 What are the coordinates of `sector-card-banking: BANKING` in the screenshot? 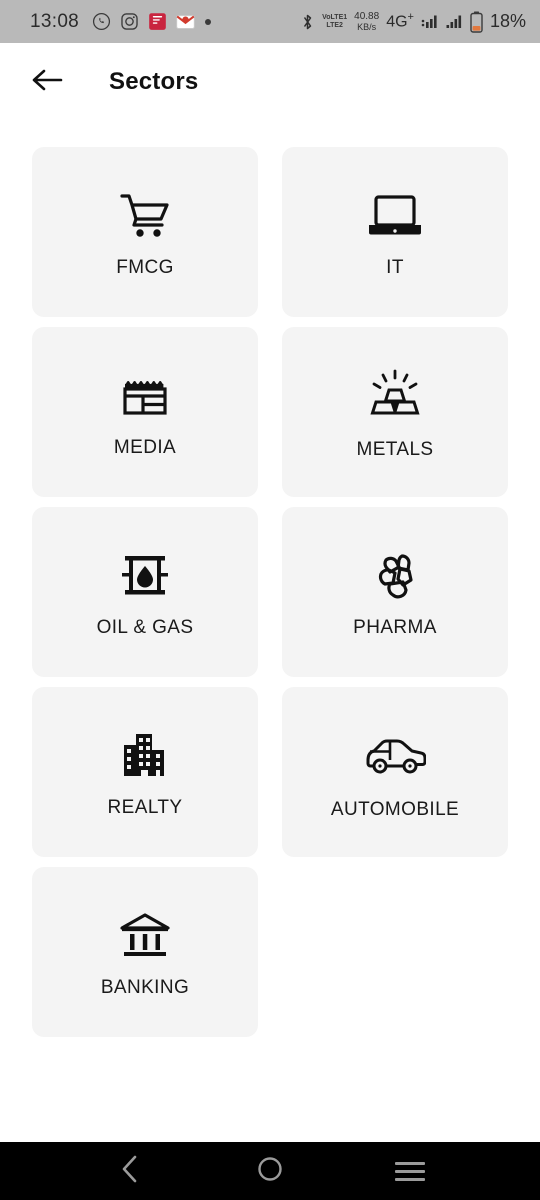 It's located at (145, 952).